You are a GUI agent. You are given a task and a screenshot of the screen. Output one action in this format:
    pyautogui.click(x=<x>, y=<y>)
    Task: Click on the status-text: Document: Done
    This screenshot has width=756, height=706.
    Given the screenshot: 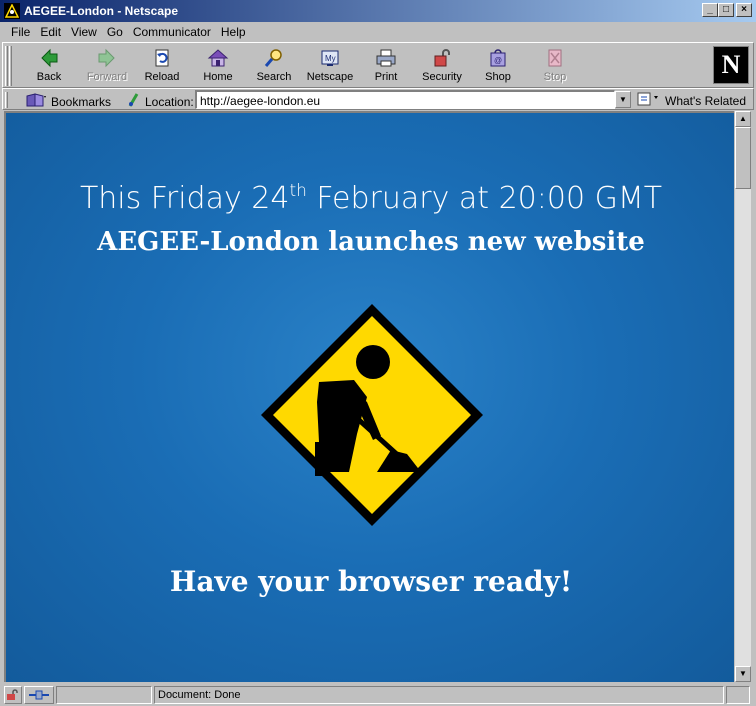 What is the action you would take?
    pyautogui.click(x=439, y=695)
    